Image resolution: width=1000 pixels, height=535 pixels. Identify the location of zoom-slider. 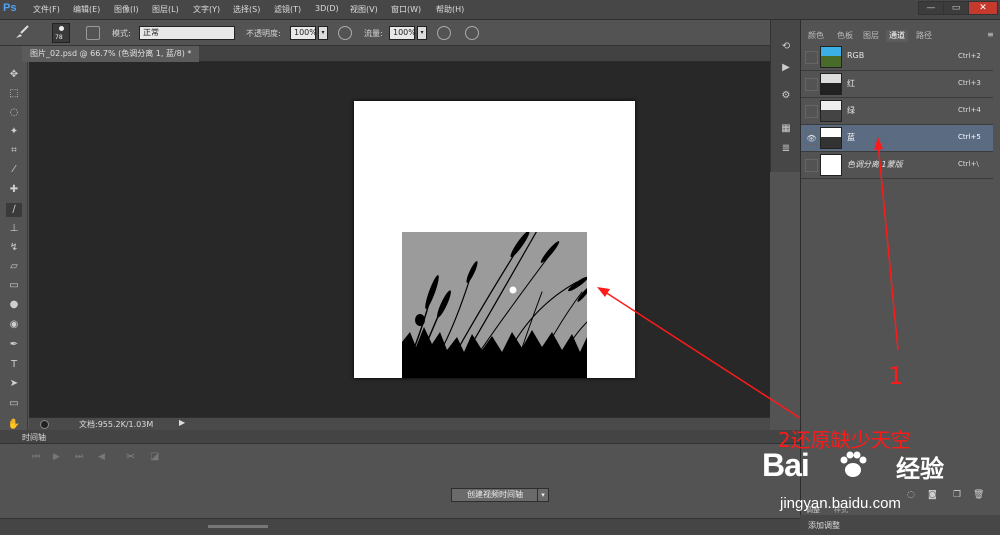
(238, 526).